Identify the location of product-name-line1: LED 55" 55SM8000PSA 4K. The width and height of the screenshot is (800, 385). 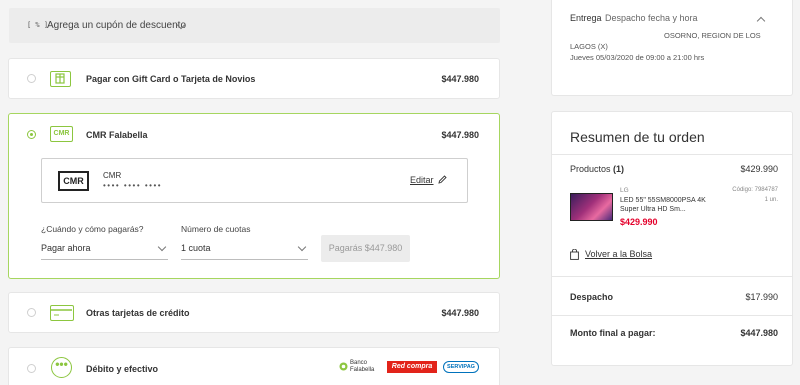
(663, 200).